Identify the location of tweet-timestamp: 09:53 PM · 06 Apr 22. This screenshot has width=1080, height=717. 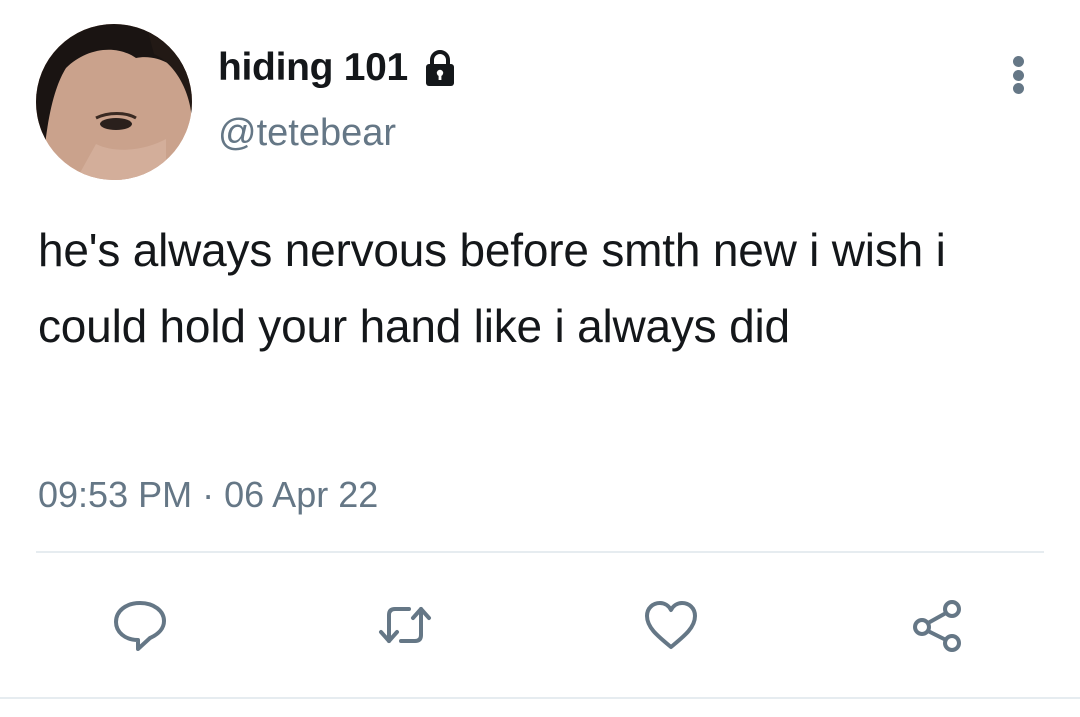
(208, 495).